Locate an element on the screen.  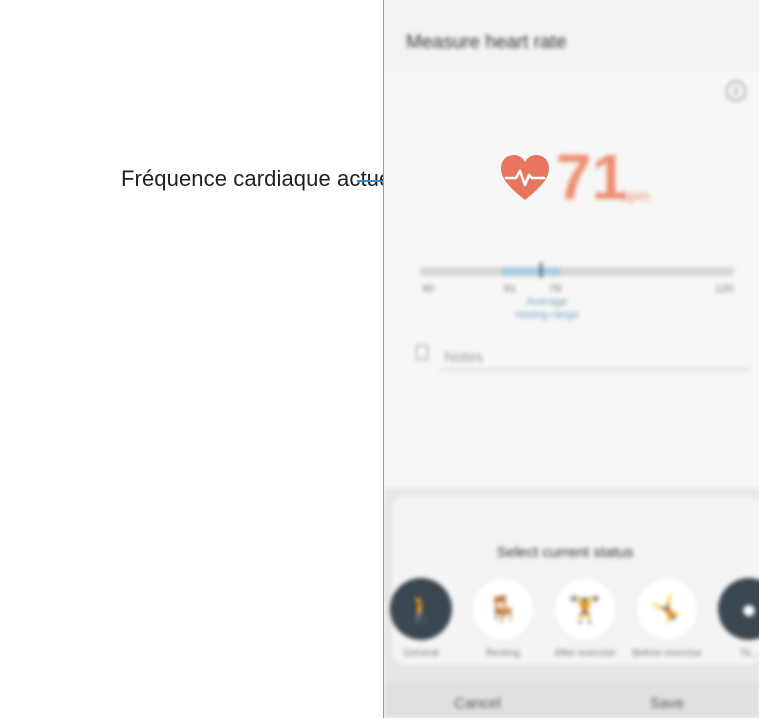
status-option-general: 🚶 General is located at coordinates (421, 619).